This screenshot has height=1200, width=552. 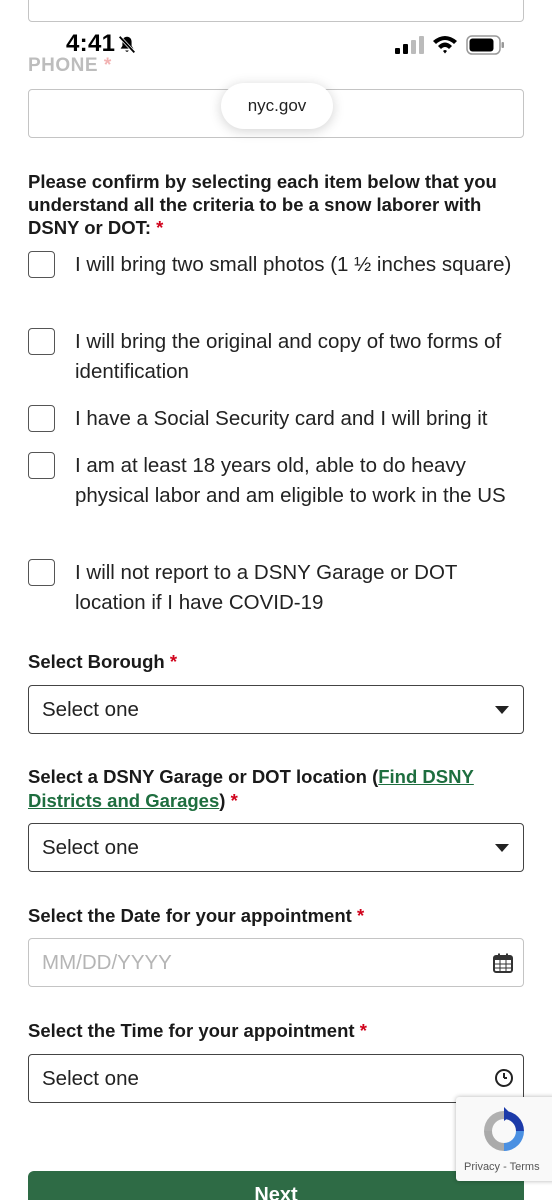 What do you see at coordinates (90, 709) in the screenshot?
I see `borough-select-value: Select one` at bounding box center [90, 709].